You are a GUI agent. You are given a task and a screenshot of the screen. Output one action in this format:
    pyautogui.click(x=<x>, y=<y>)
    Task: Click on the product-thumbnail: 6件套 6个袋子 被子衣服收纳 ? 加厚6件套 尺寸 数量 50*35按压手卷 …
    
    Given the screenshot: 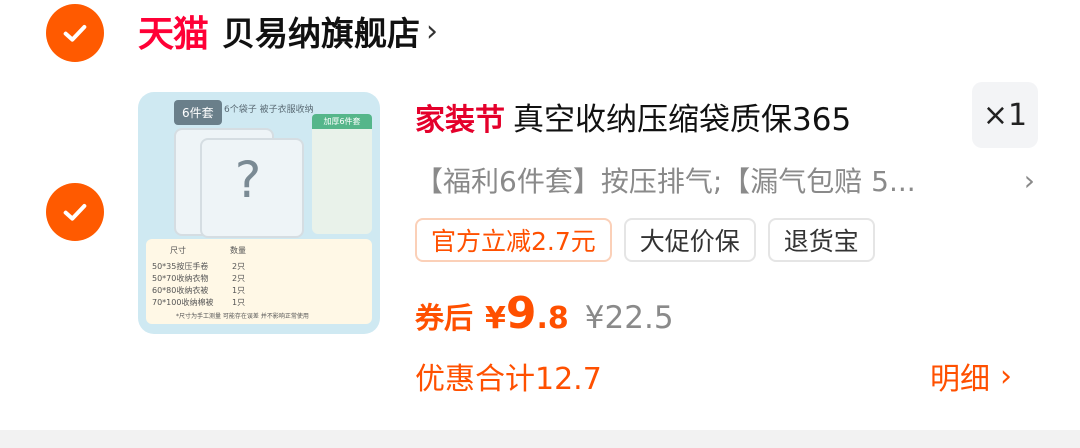 What is the action you would take?
    pyautogui.click(x=259, y=213)
    